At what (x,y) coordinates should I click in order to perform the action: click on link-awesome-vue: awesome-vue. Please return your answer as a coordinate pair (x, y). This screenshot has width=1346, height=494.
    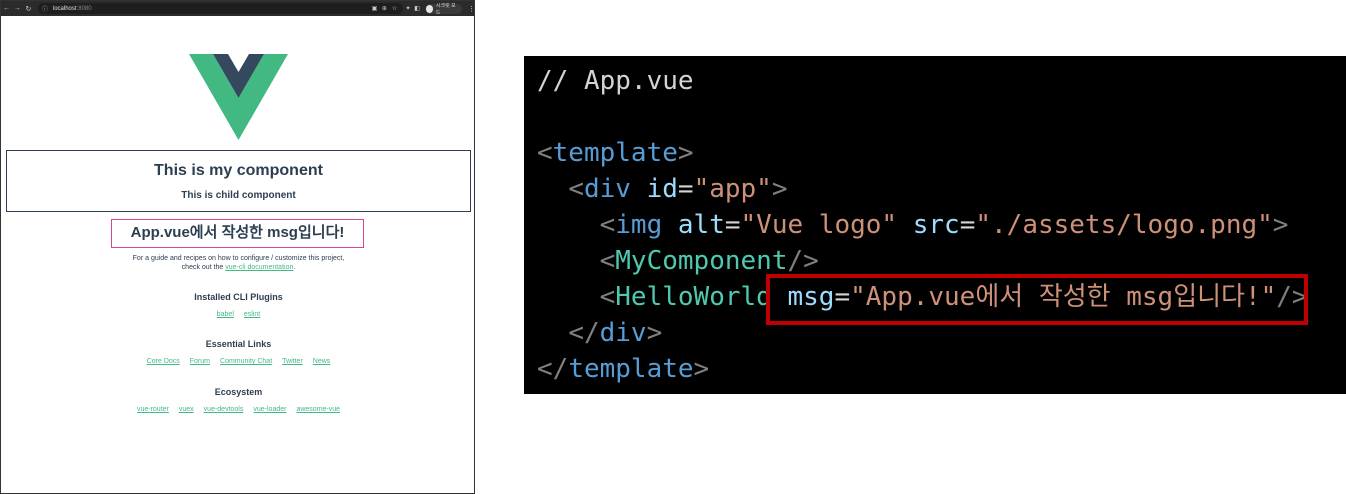
    Looking at the image, I should click on (318, 409).